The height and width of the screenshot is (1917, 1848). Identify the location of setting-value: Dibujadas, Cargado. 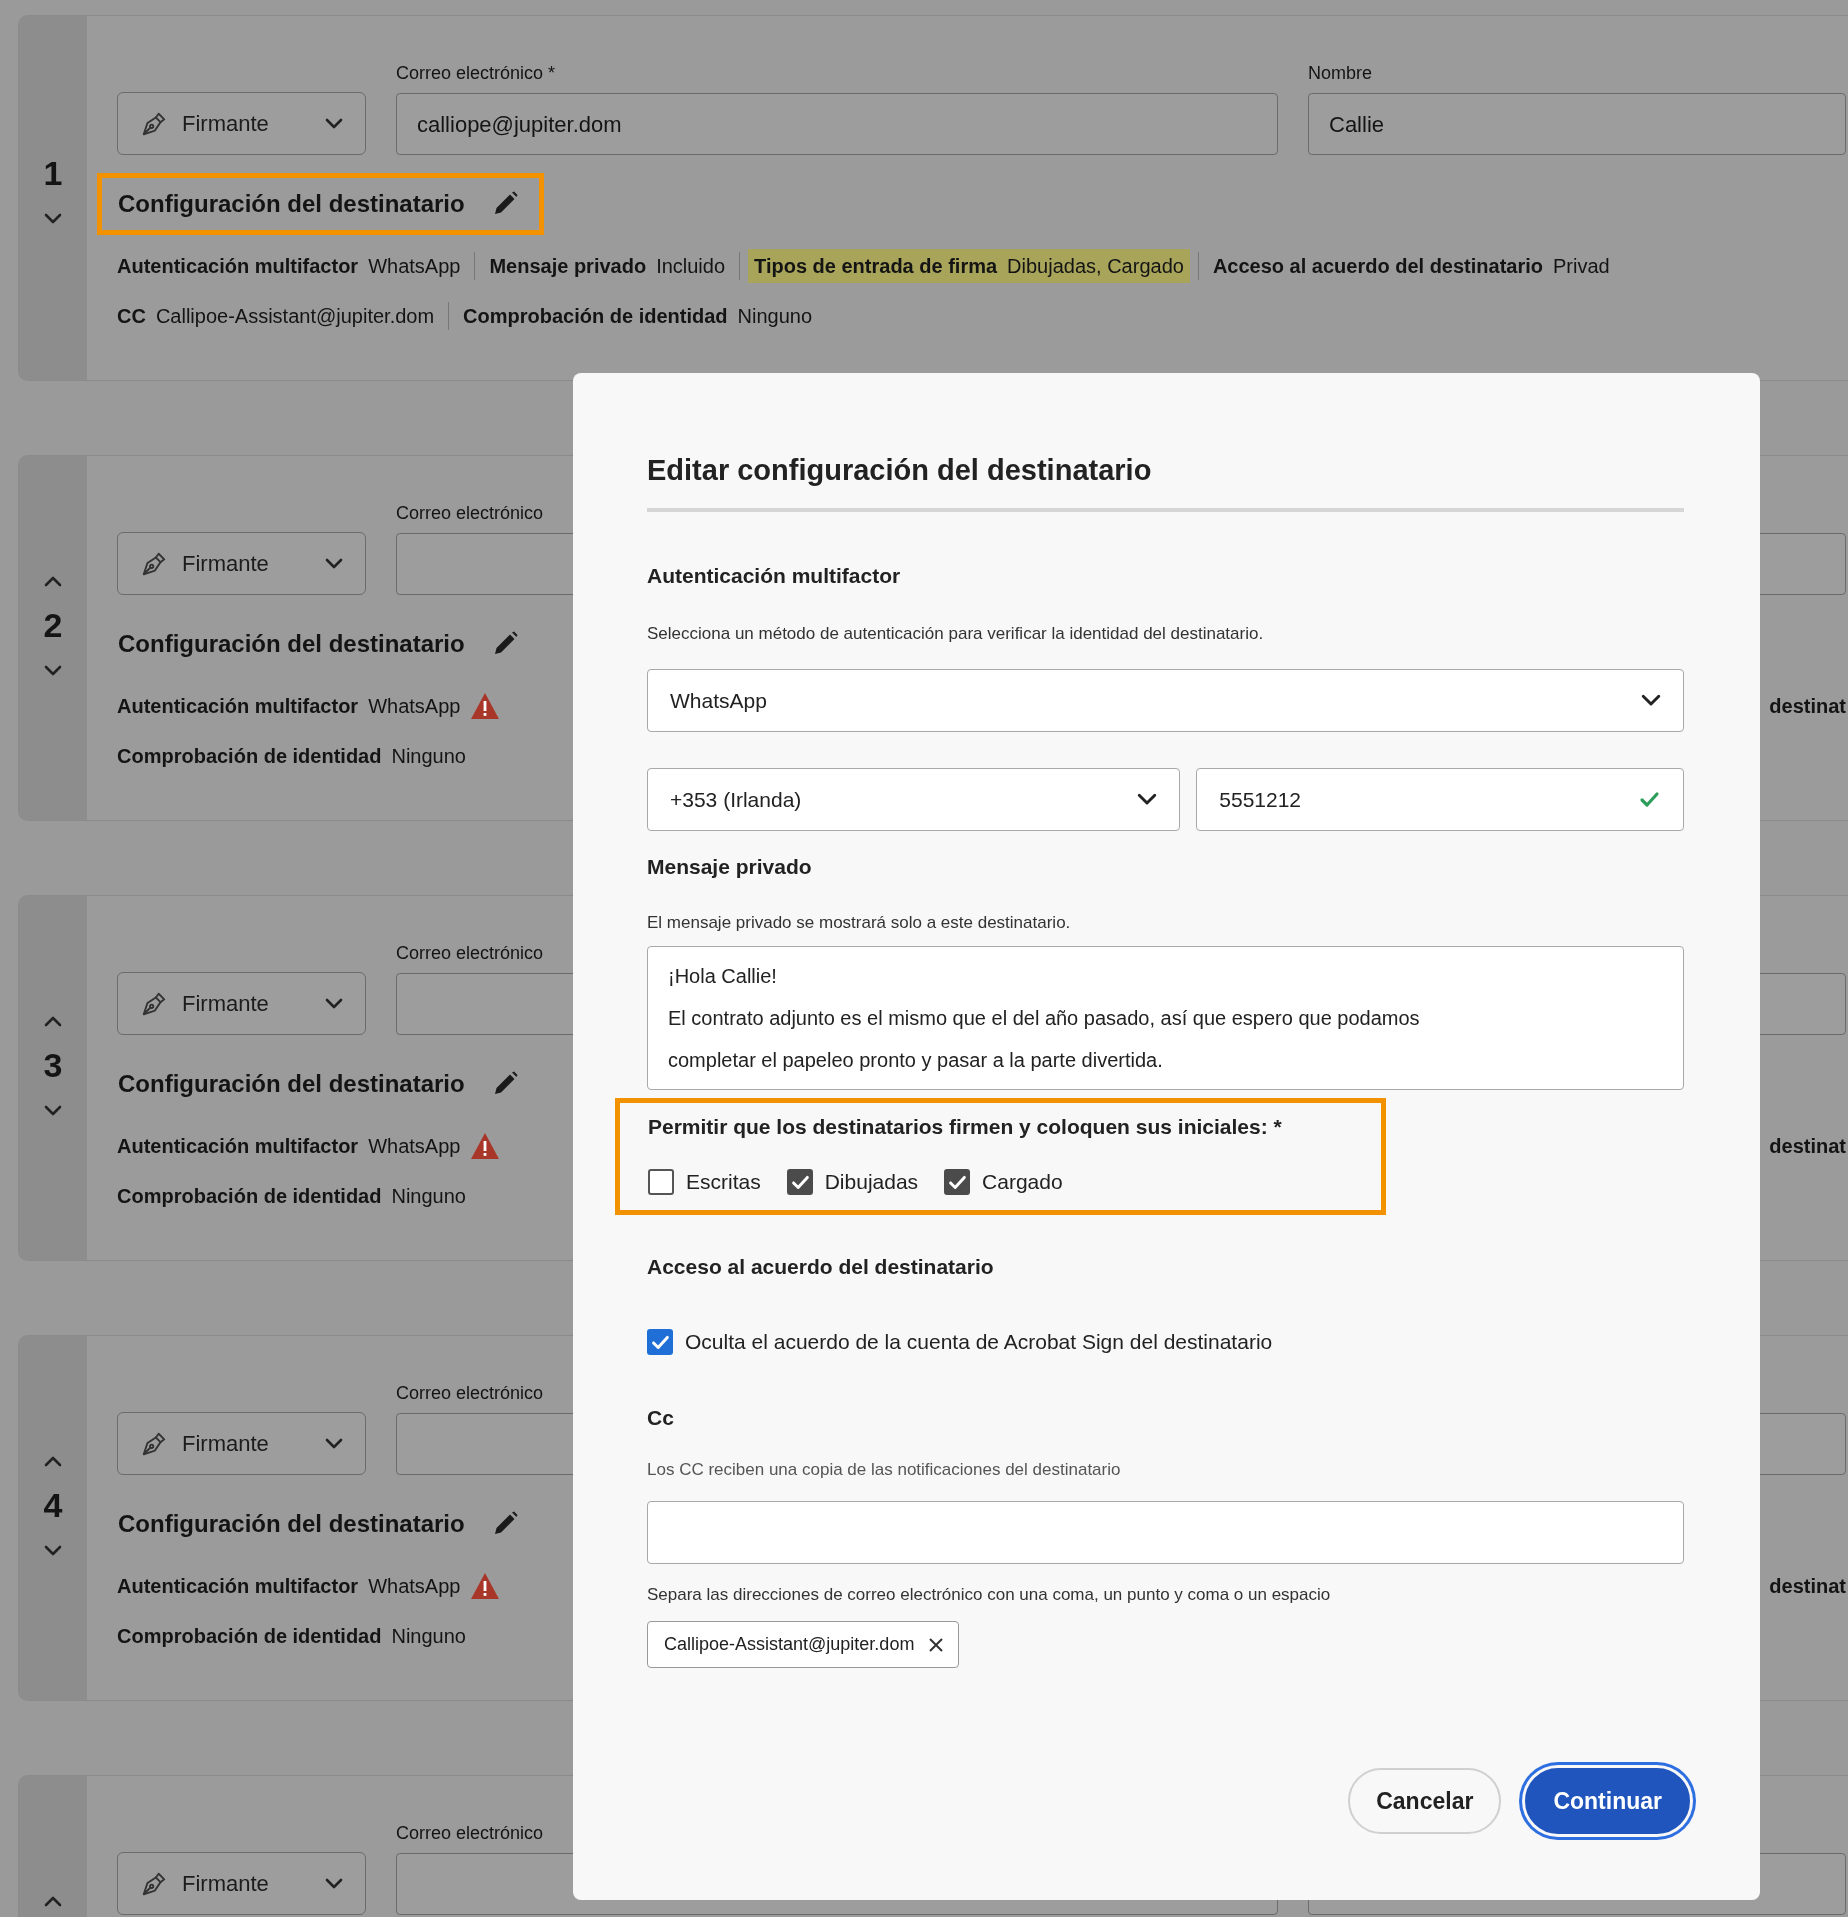
(1095, 266).